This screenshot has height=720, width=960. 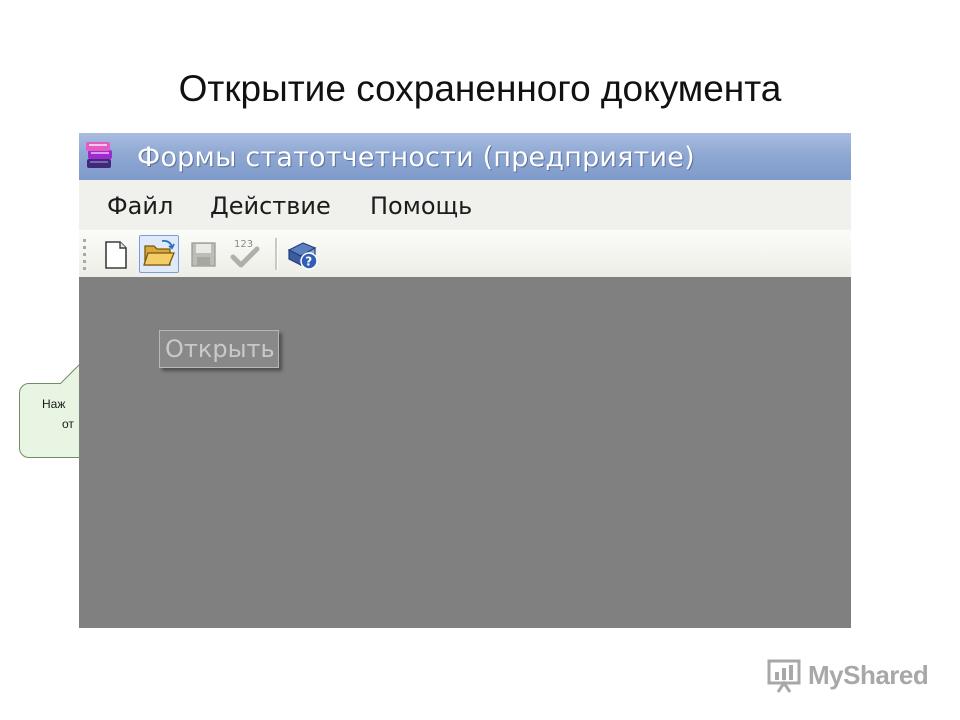 I want to click on toolbar-grip-icon, so click(x=85, y=254).